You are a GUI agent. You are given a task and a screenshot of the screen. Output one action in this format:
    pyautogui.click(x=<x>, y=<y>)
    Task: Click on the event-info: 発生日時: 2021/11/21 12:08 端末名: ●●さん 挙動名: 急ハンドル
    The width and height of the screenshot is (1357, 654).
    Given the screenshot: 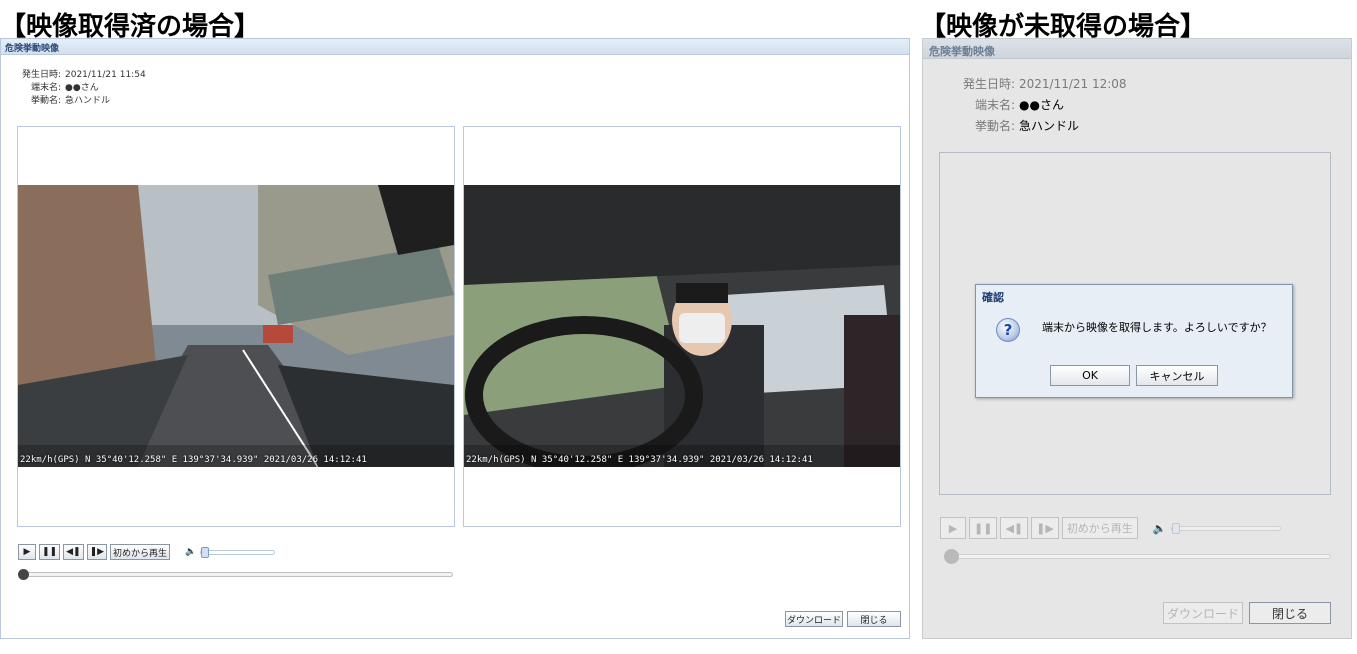 What is the action you would take?
    pyautogui.click(x=1031, y=106)
    